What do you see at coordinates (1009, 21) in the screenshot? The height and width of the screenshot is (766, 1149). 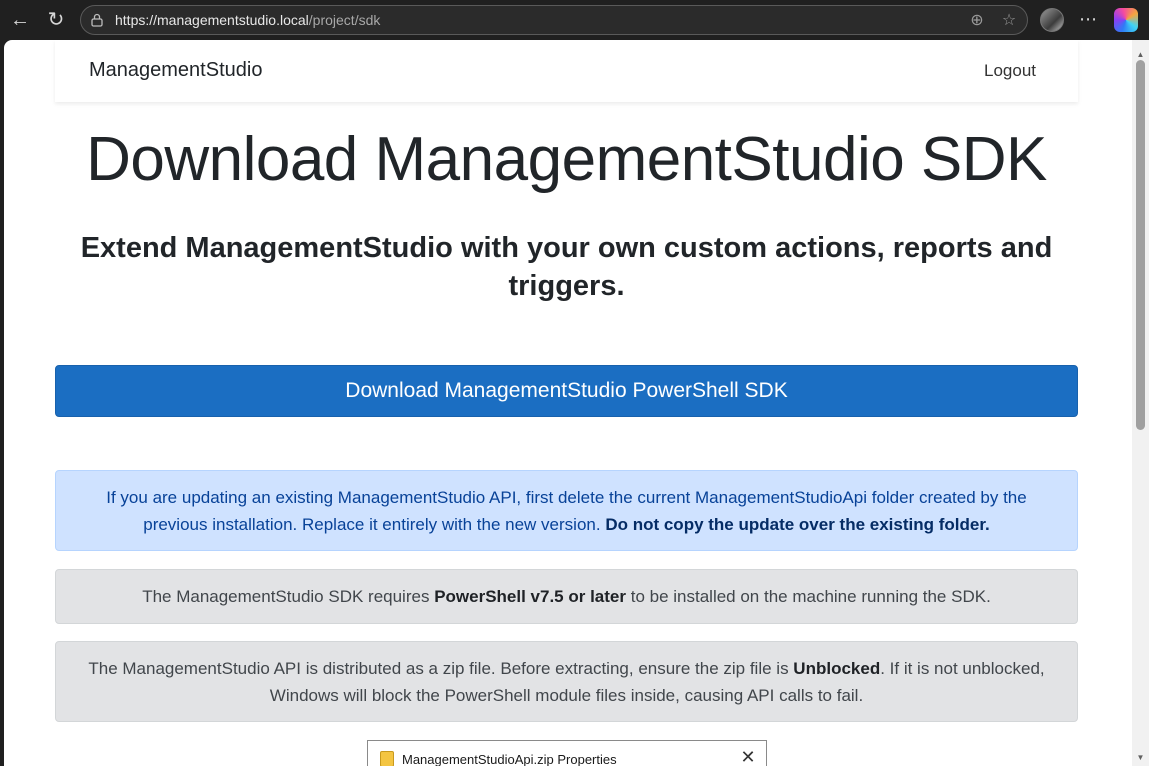 I see `star-icon: ☆` at bounding box center [1009, 21].